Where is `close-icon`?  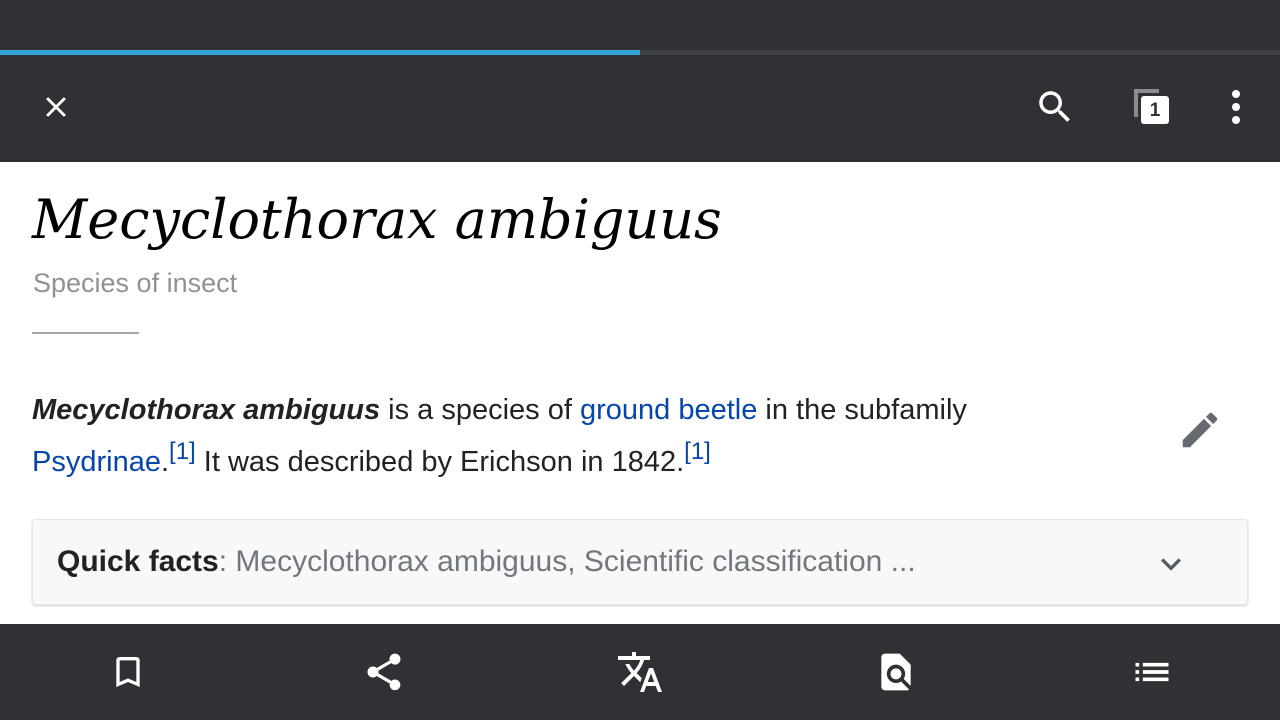 close-icon is located at coordinates (56, 107).